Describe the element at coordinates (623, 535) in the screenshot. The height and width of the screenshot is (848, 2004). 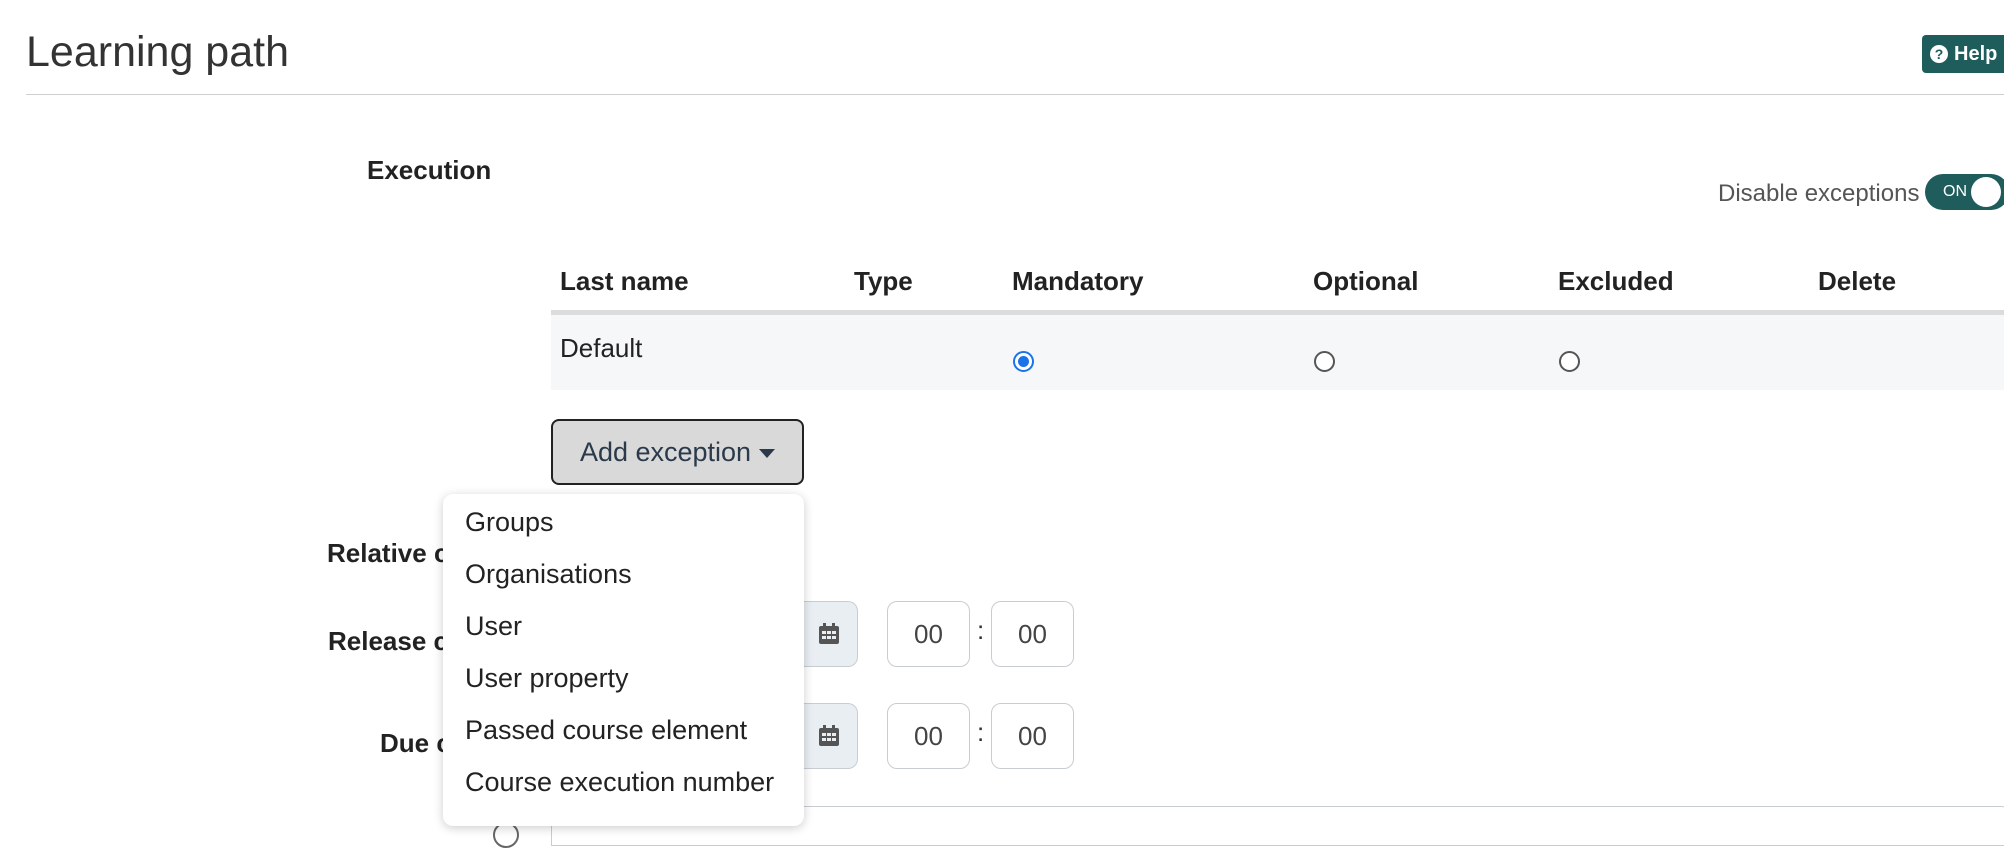
I see `menu-item-groups: Groups` at that location.